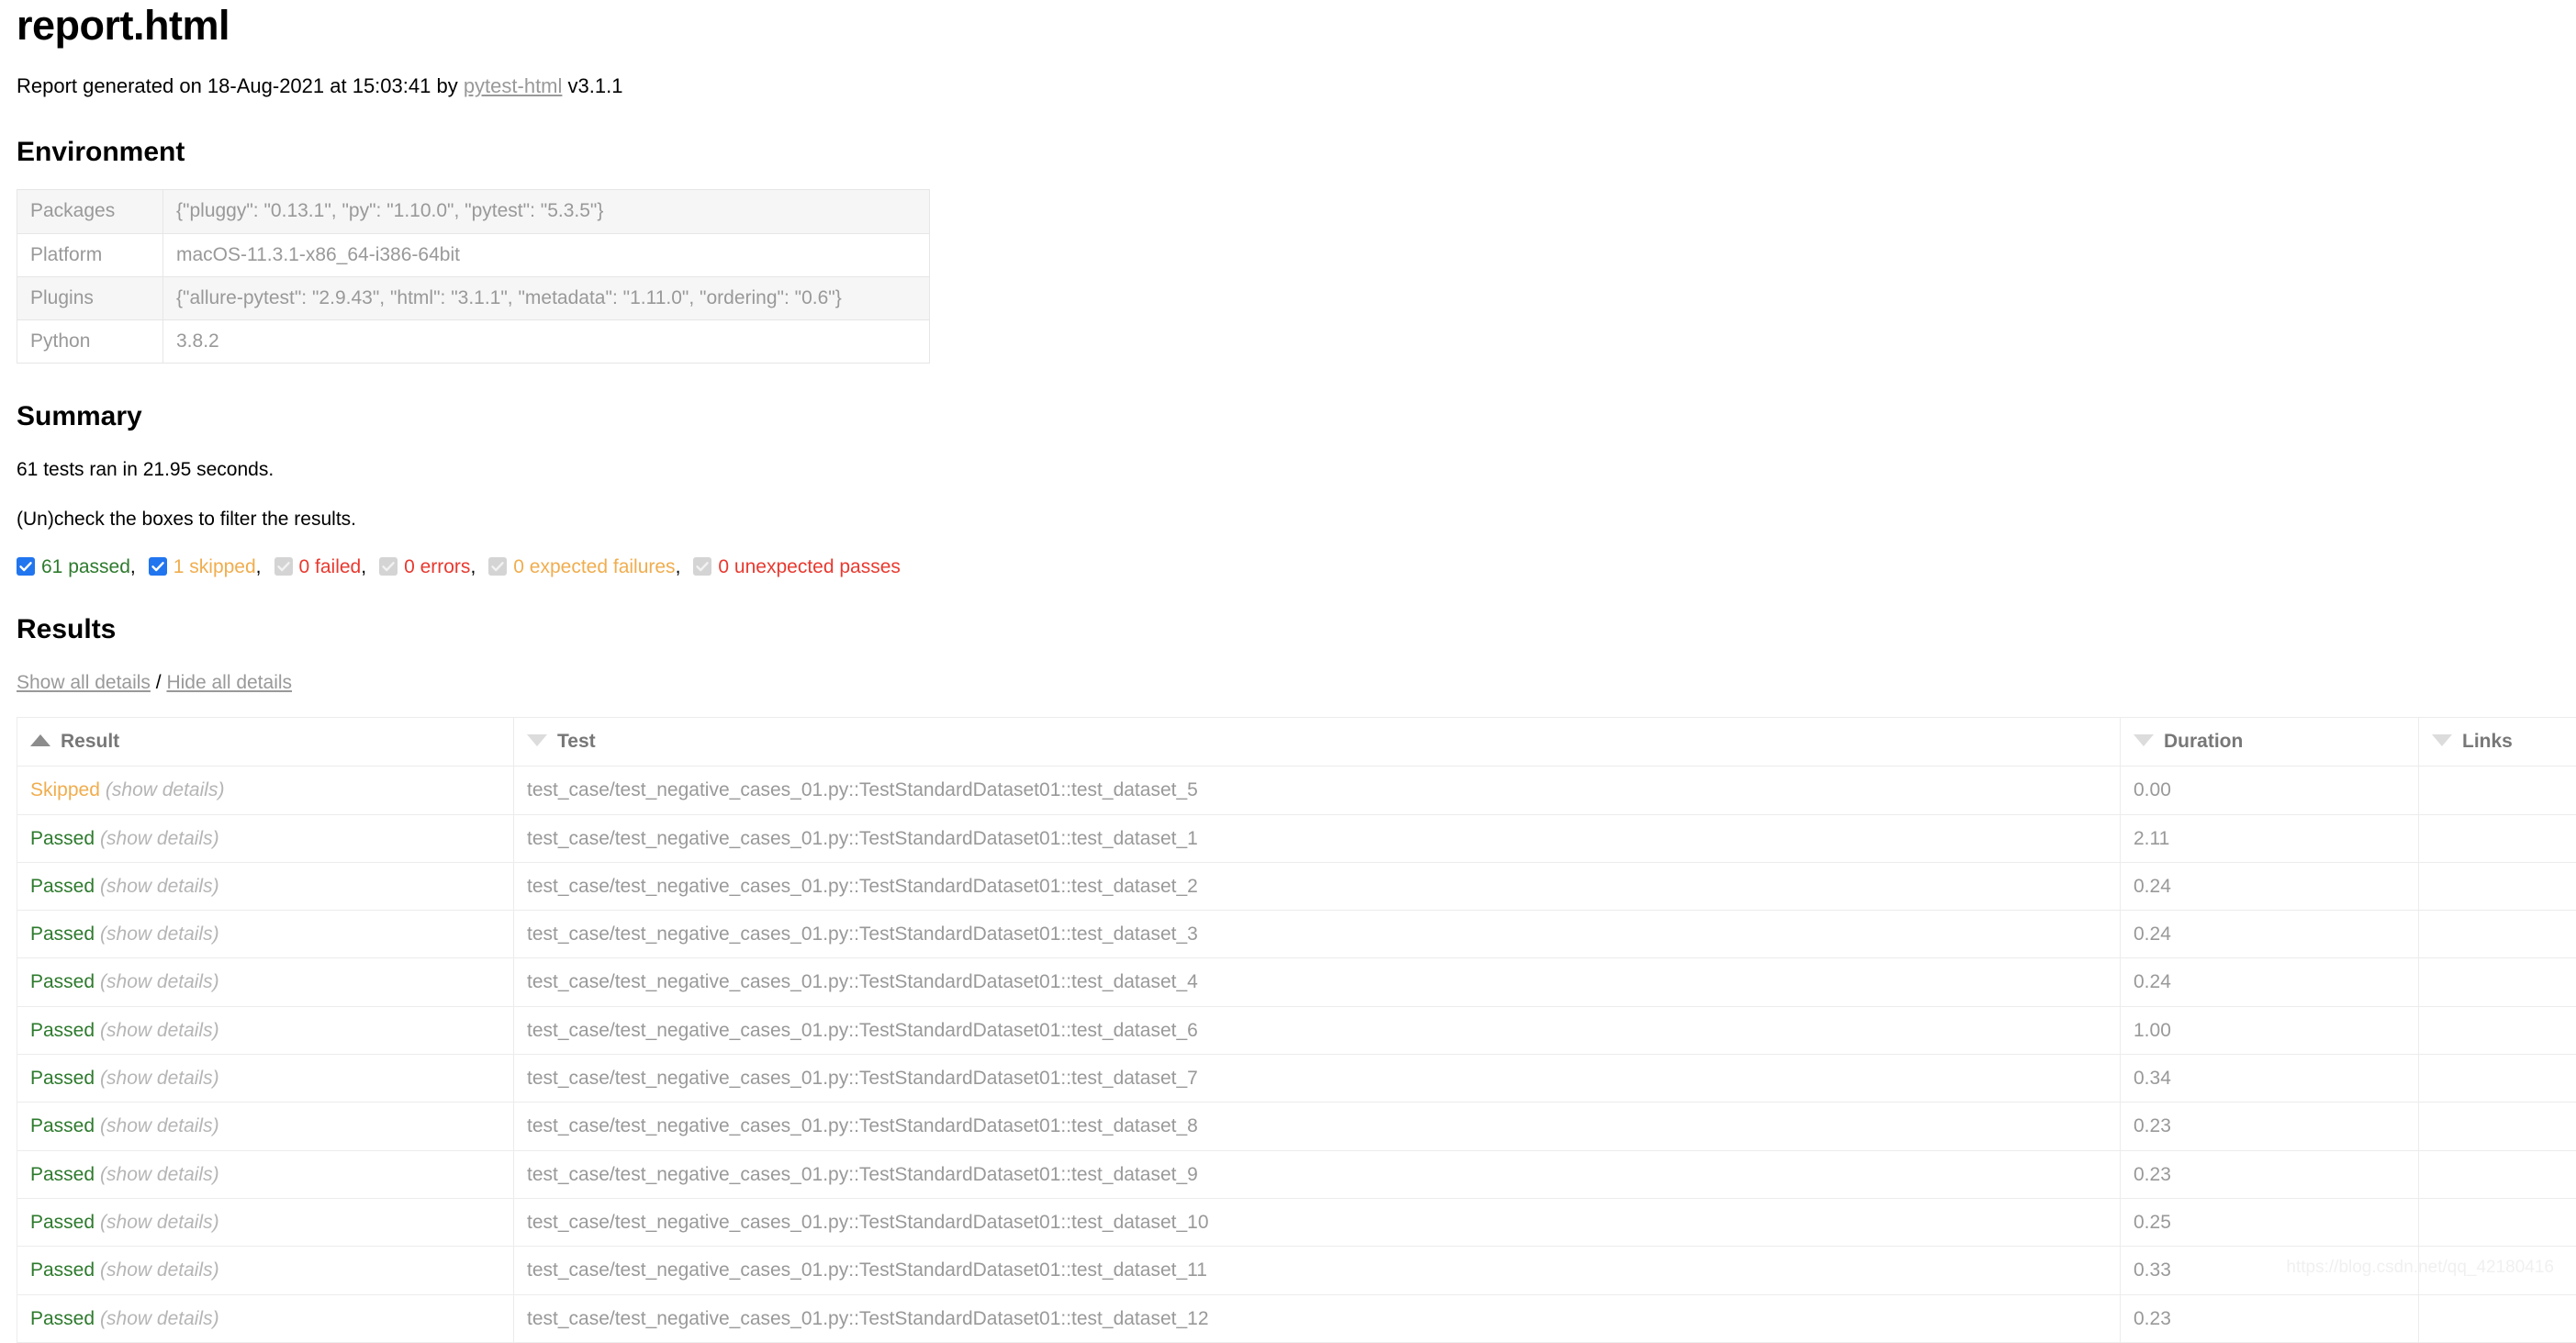  Describe the element at coordinates (2270, 790) in the screenshot. I see `duration-cell: 0.00` at that location.